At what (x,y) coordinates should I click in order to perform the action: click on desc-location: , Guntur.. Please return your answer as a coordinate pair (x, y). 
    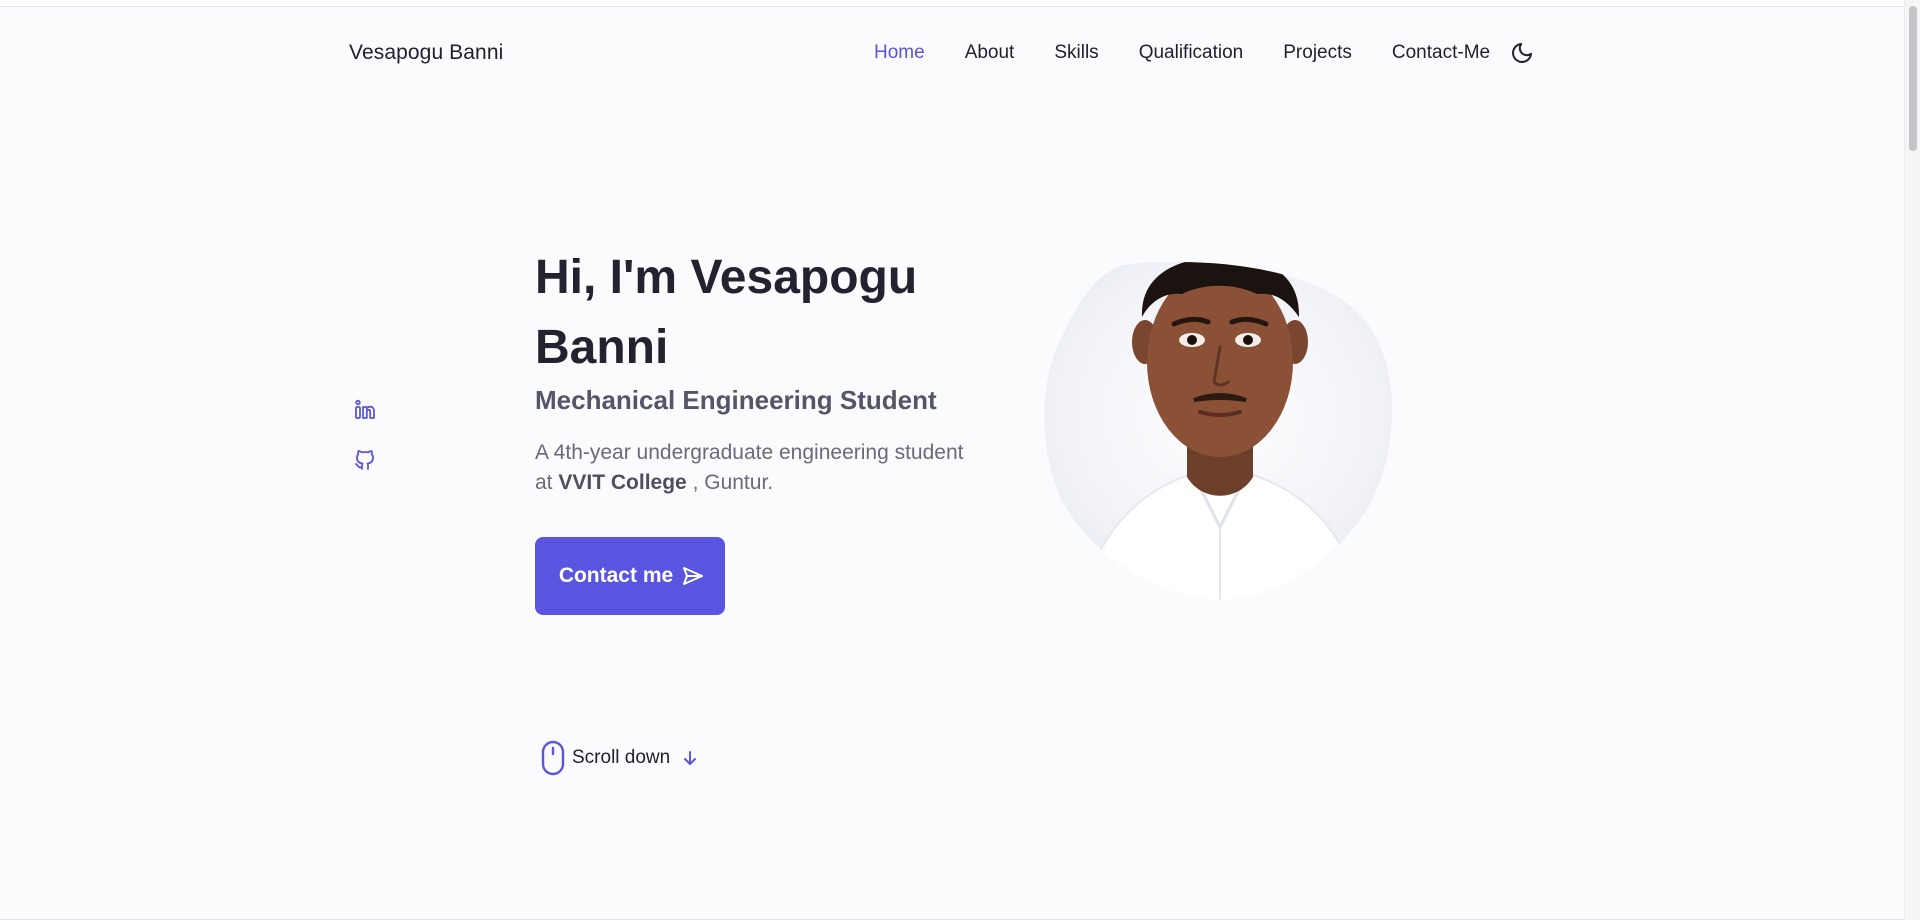
    Looking at the image, I should click on (733, 482).